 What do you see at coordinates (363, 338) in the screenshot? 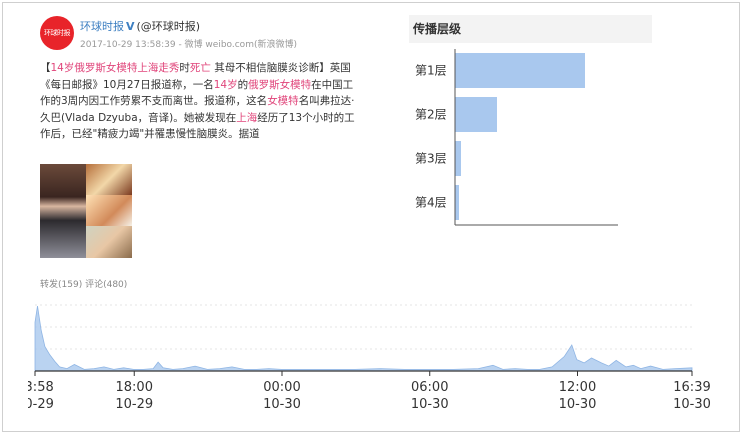
I see `activity-area` at bounding box center [363, 338].